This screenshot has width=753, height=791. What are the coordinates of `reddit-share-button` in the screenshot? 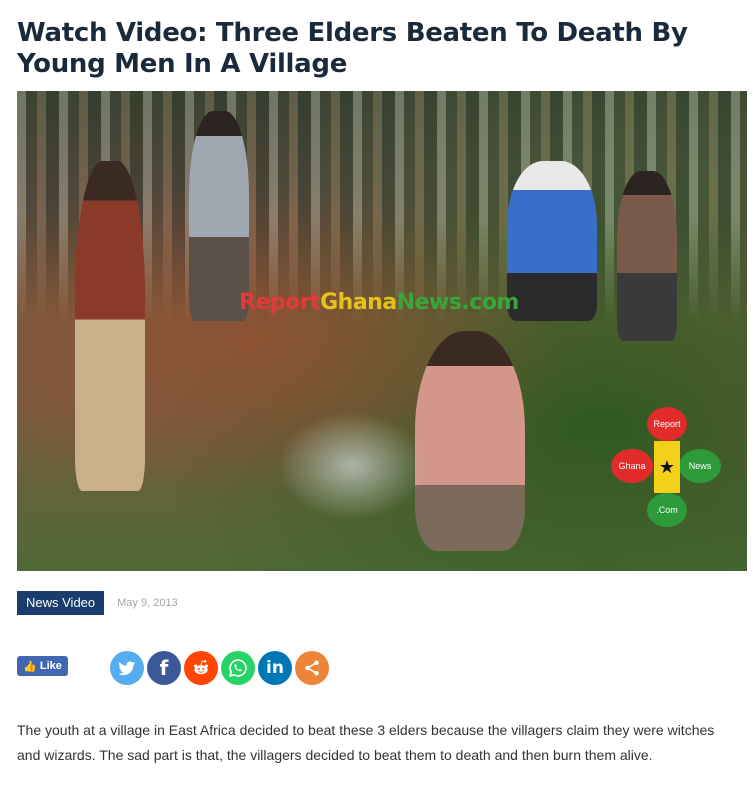 It's located at (201, 668).